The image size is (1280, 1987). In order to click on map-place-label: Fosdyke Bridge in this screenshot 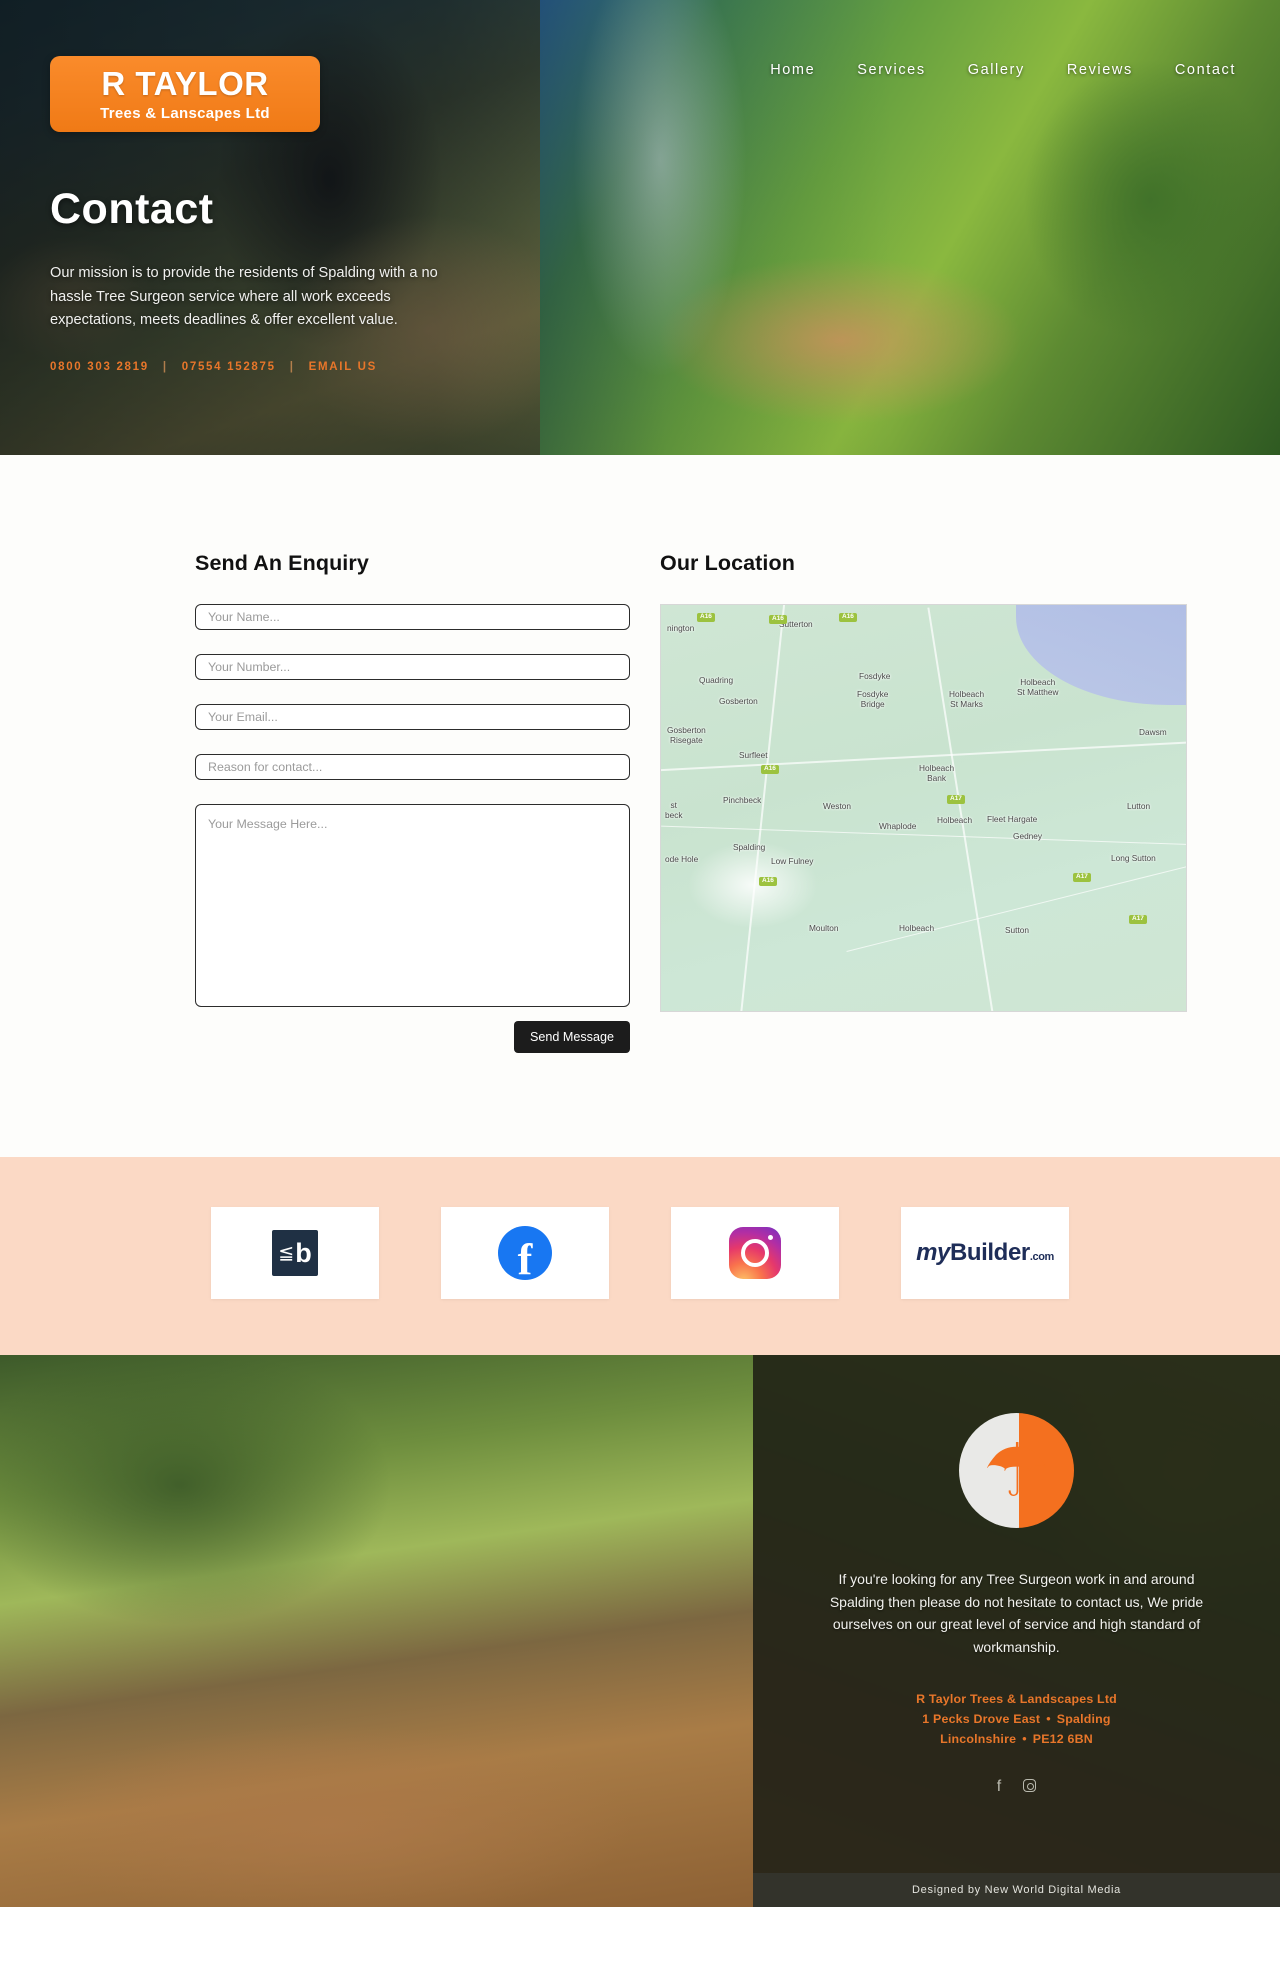, I will do `click(873, 699)`.